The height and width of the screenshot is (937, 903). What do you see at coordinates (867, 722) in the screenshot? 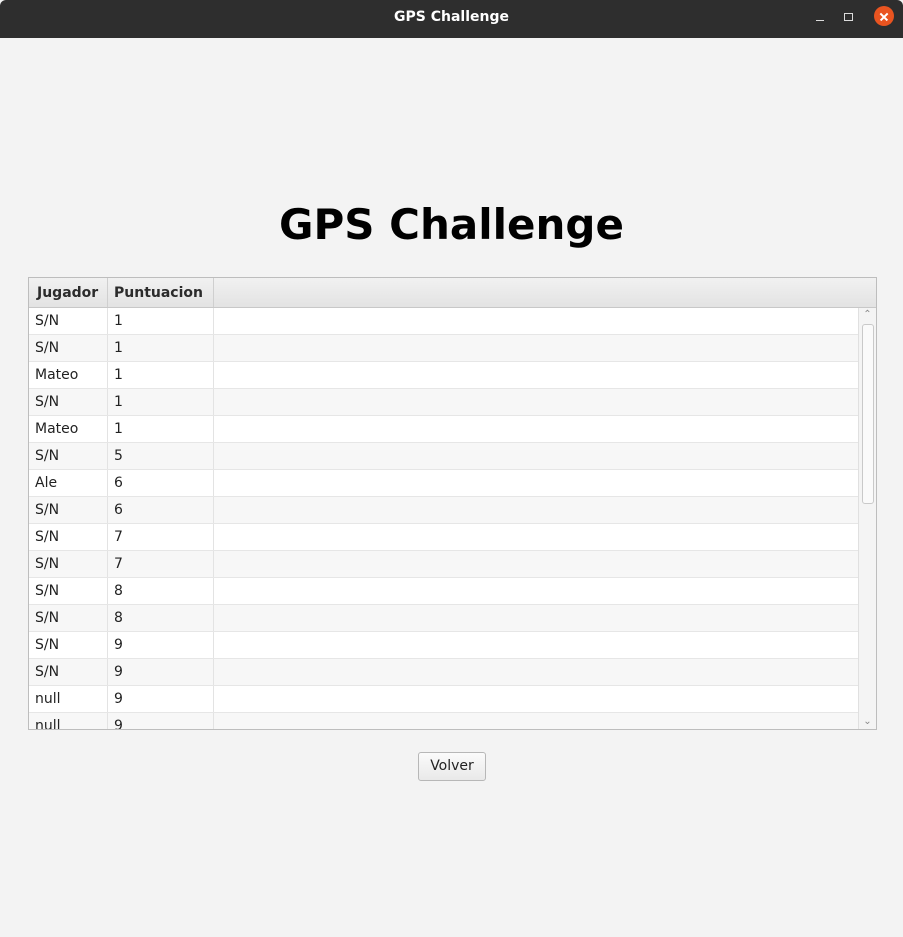
I see `chevron-down-icon: ⌄` at bounding box center [867, 722].